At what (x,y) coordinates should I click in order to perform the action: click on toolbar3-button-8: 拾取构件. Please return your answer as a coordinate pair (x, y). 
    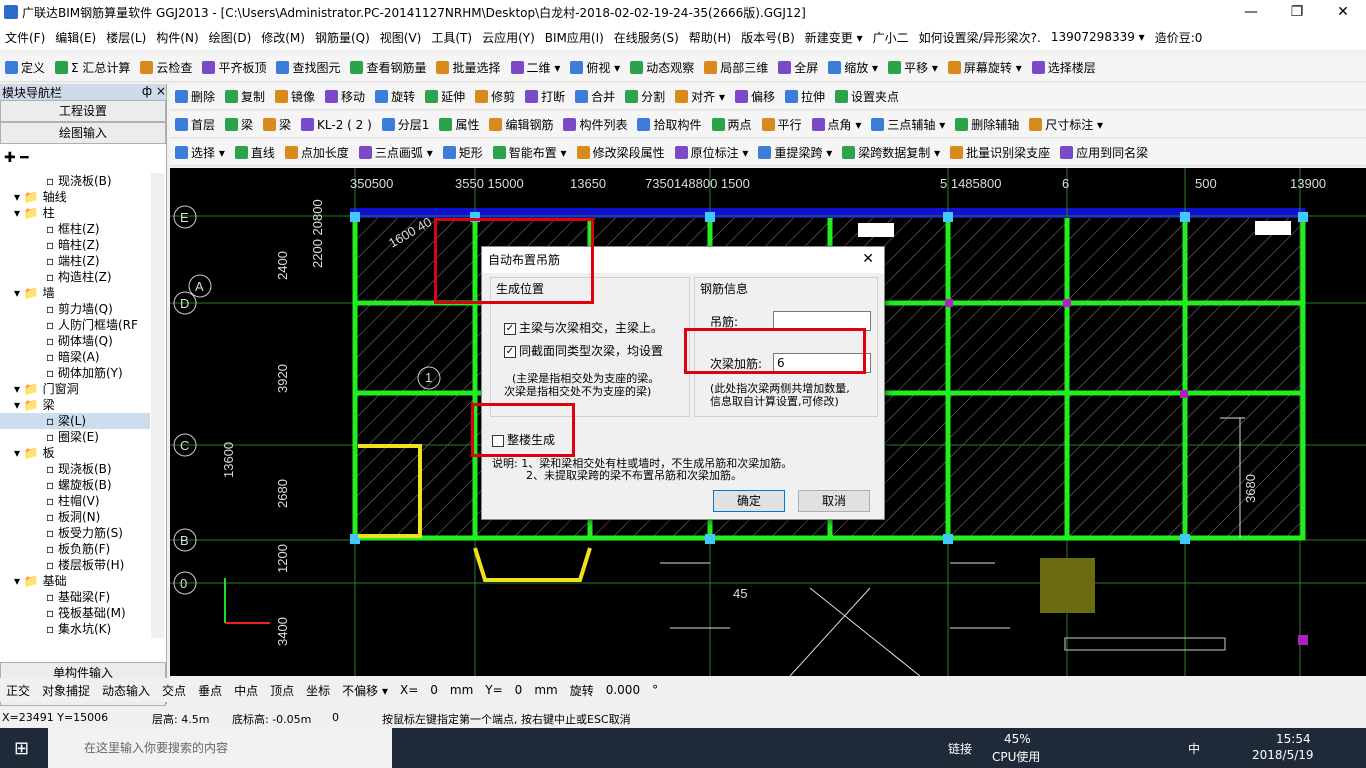
    Looking at the image, I should click on (669, 124).